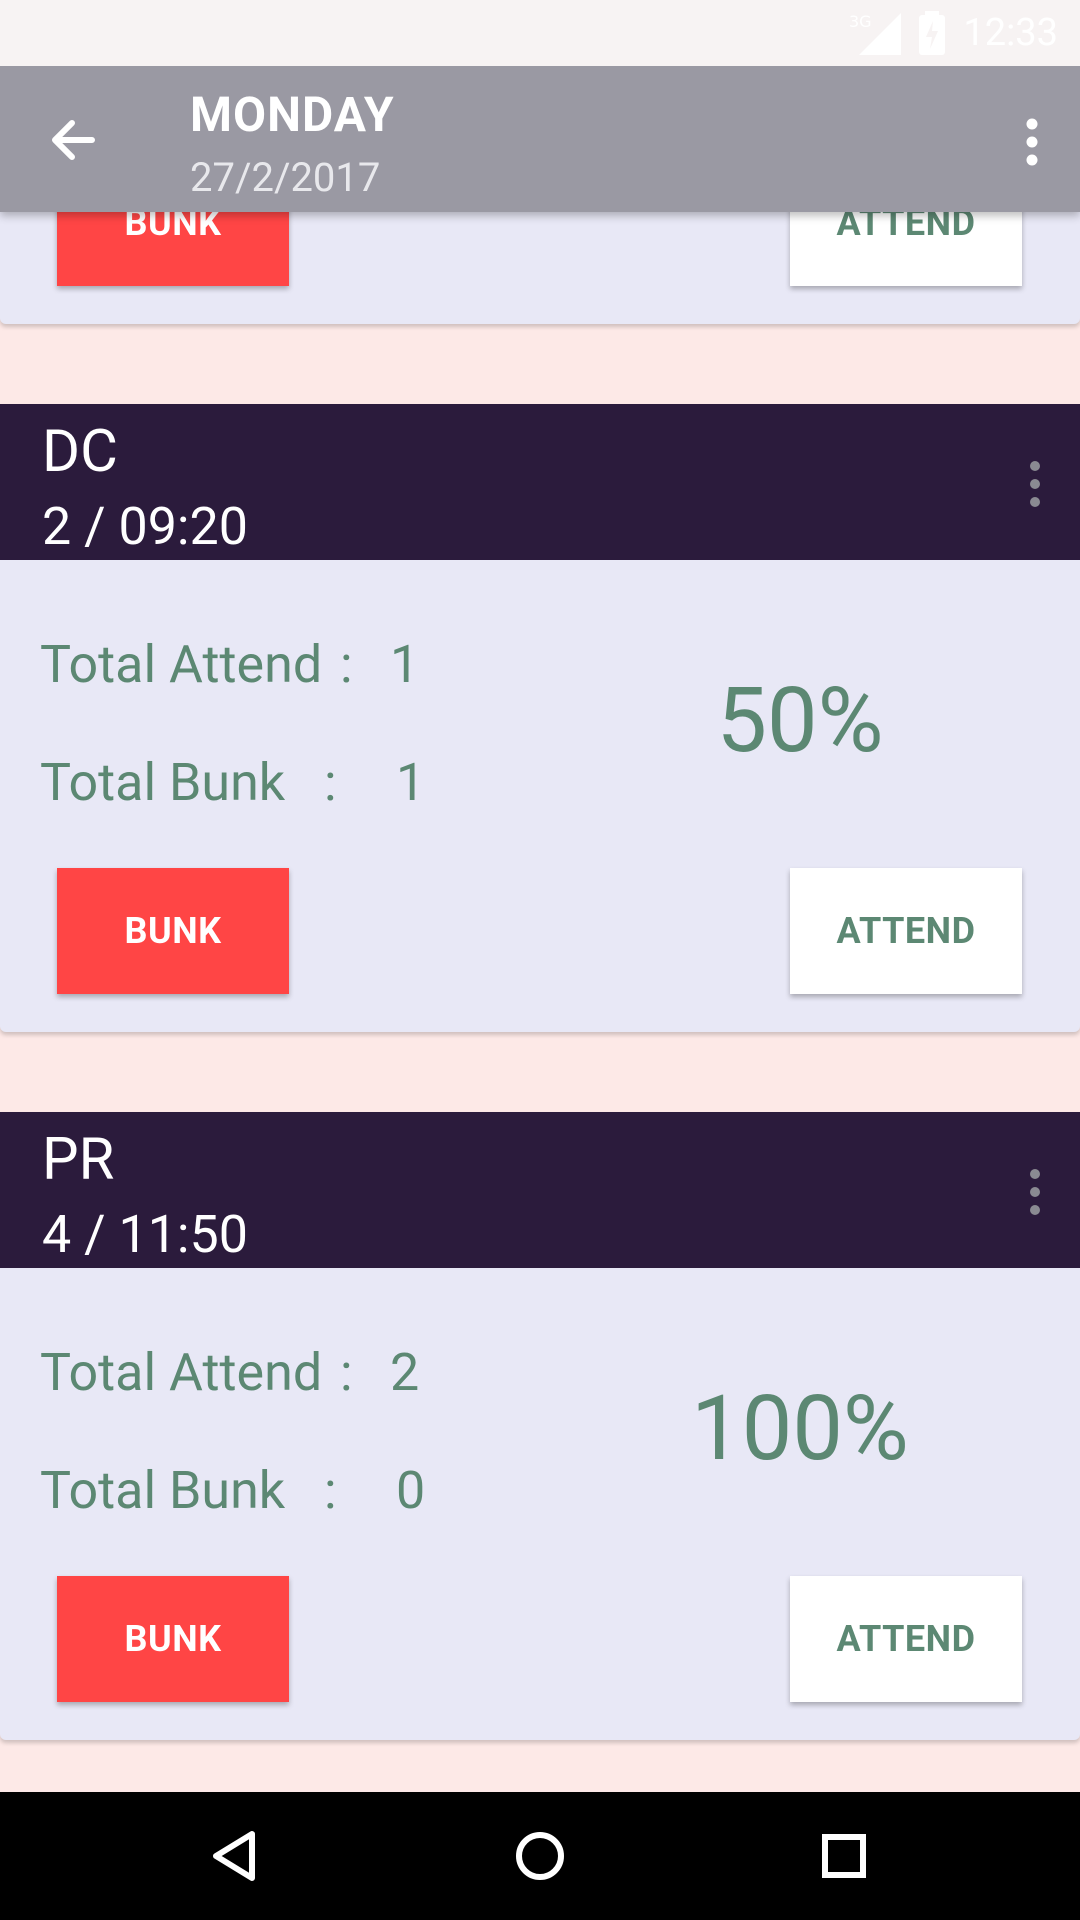 The height and width of the screenshot is (1920, 1080). What do you see at coordinates (540, 139) in the screenshot?
I see `app-bar: MONDAY 27/2/2017` at bounding box center [540, 139].